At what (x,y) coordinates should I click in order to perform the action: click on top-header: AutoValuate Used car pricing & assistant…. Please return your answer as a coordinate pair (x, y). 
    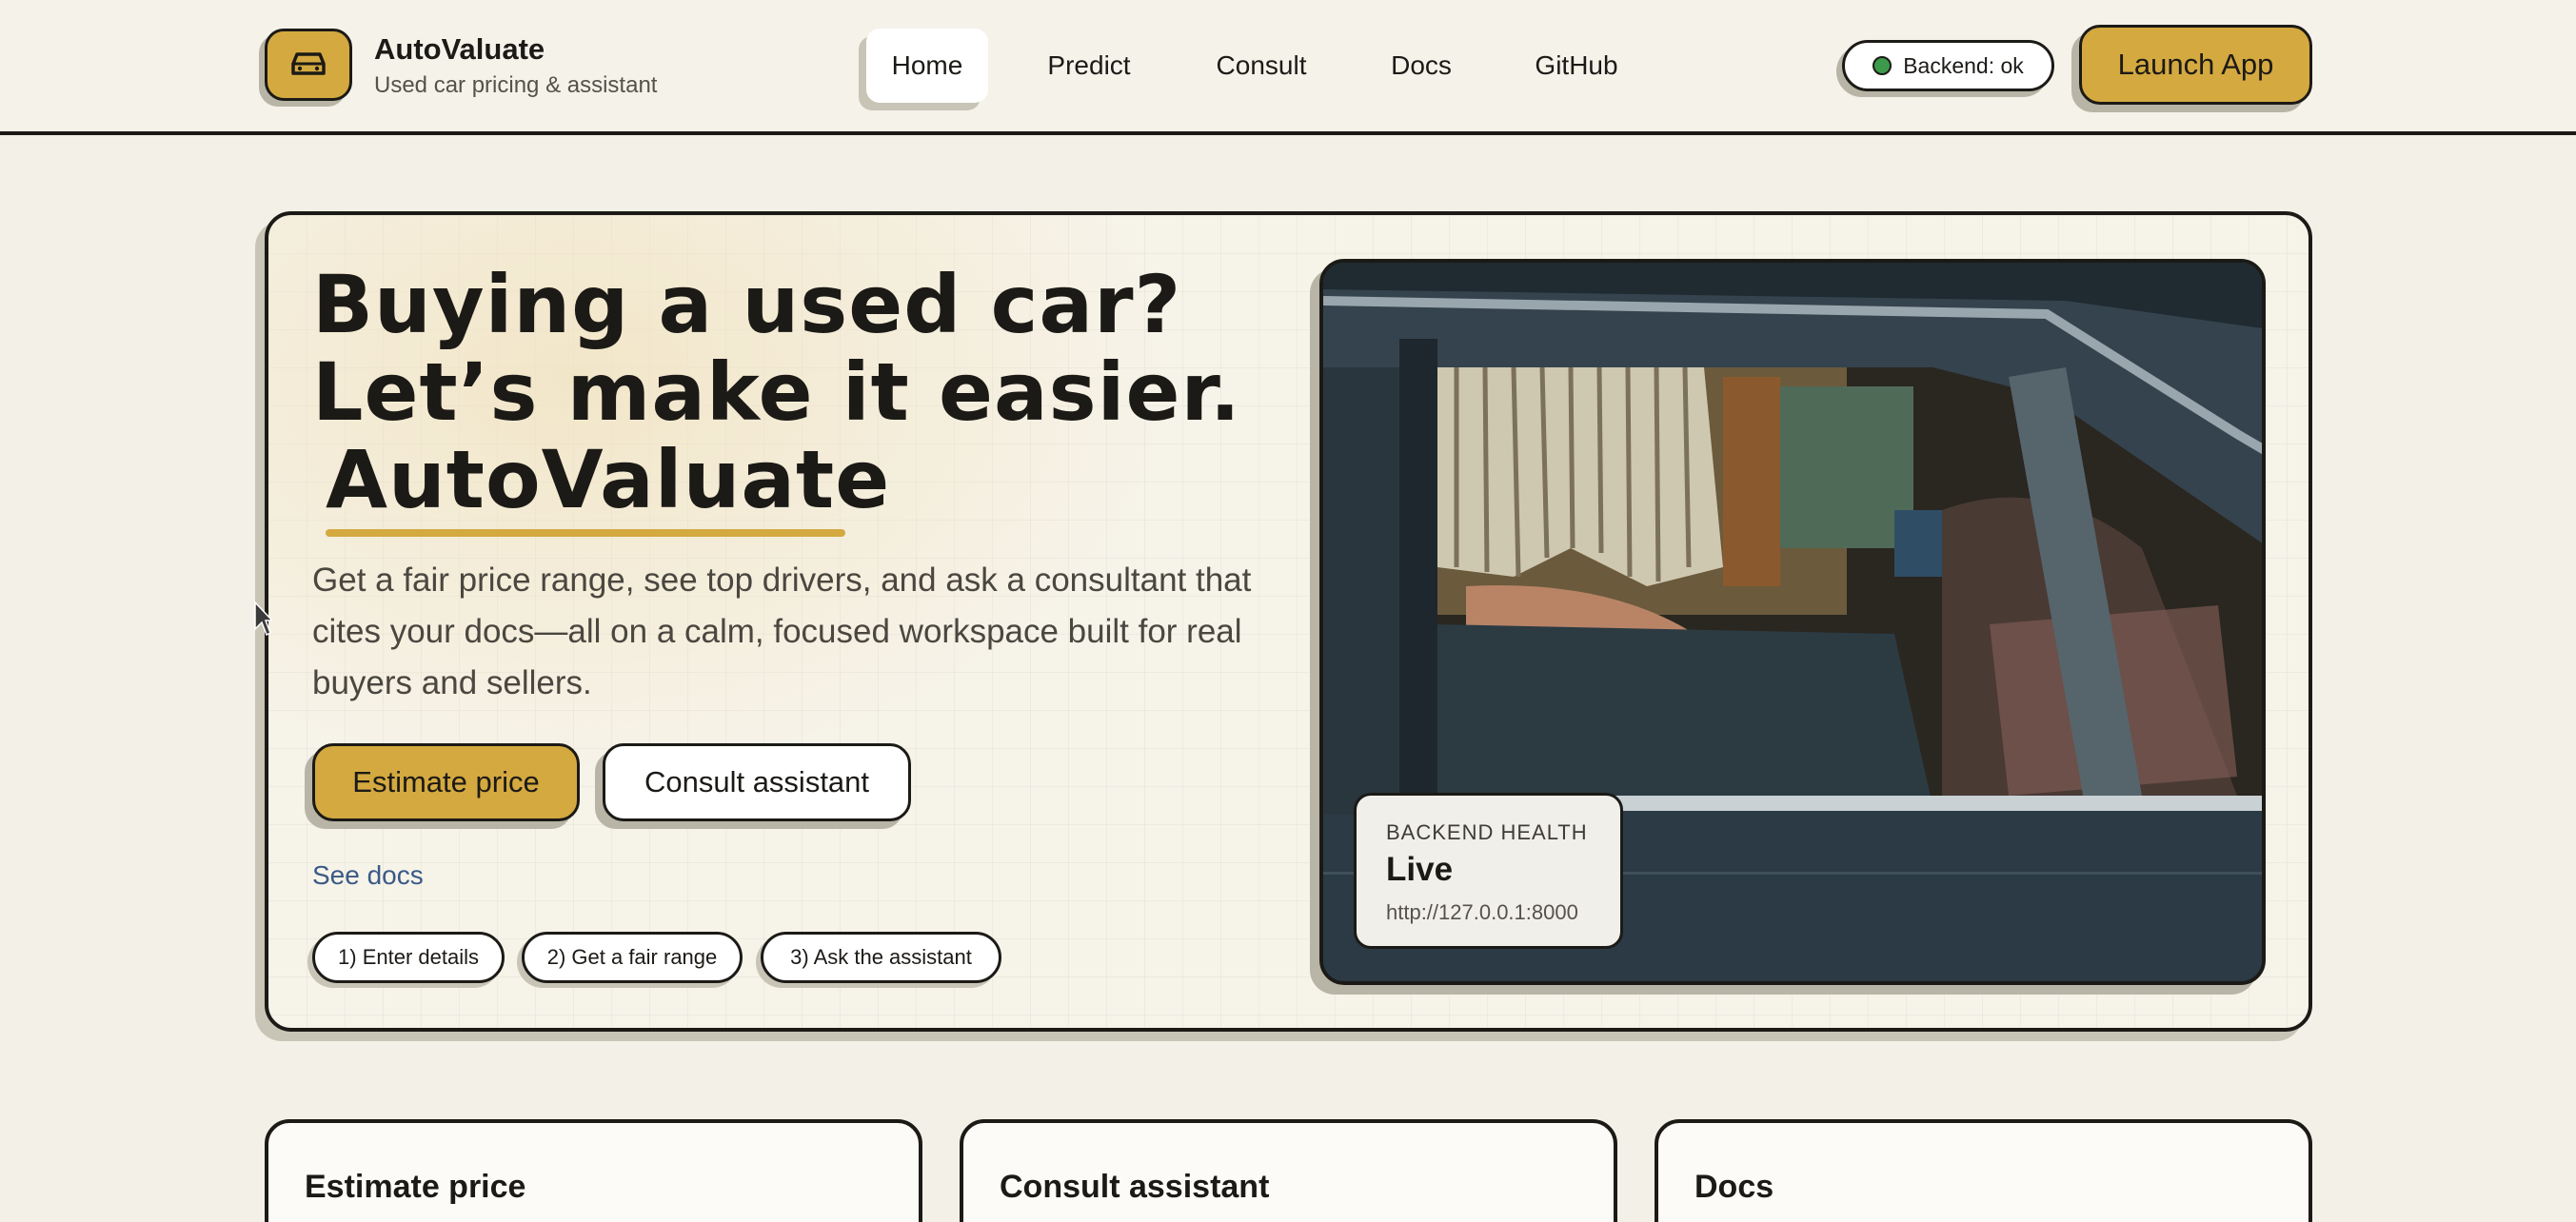
    Looking at the image, I should click on (1288, 68).